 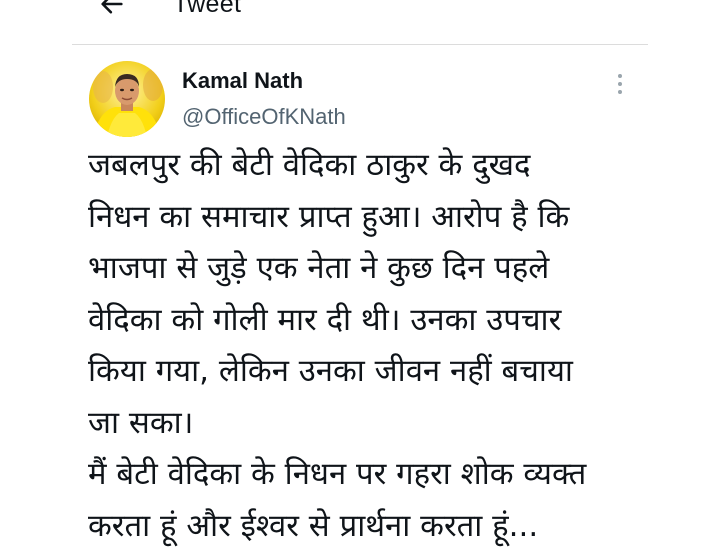 I want to click on tweet-line: वेदिका को गोली मार दी थी। उनका उपचार, so click(x=360, y=321).